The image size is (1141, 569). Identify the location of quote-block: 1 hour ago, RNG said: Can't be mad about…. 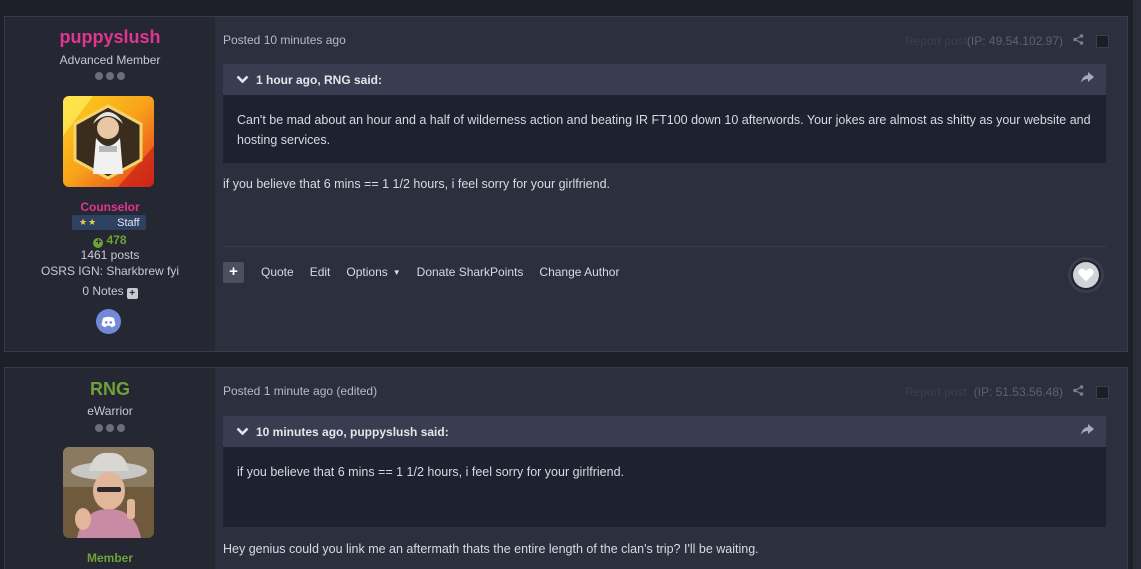
(664, 113).